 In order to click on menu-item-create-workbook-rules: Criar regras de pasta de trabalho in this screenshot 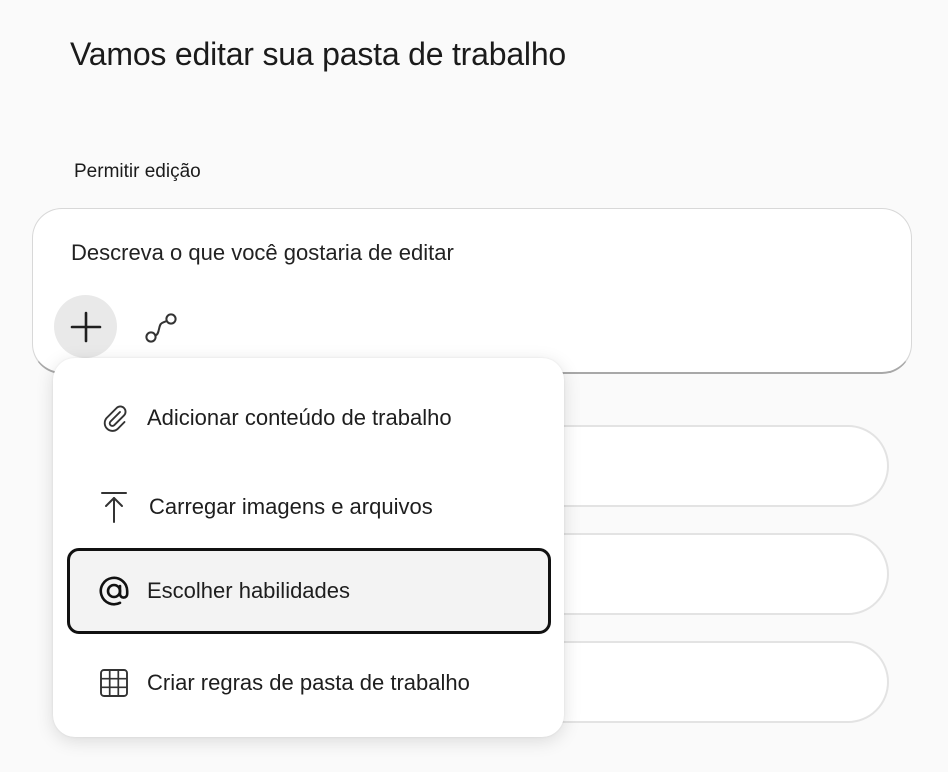, I will do `click(309, 683)`.